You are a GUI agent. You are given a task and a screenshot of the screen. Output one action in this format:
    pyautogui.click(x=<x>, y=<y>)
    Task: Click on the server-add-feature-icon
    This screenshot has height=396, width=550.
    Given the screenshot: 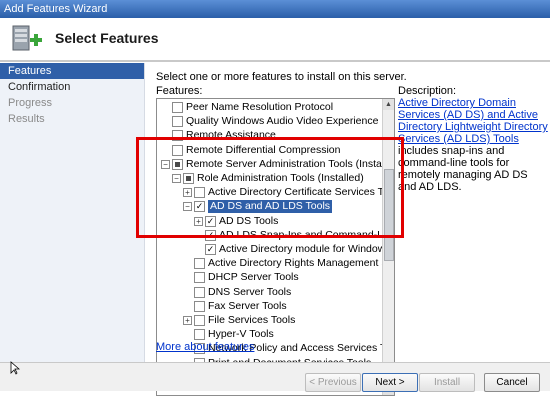 What is the action you would take?
    pyautogui.click(x=27, y=38)
    